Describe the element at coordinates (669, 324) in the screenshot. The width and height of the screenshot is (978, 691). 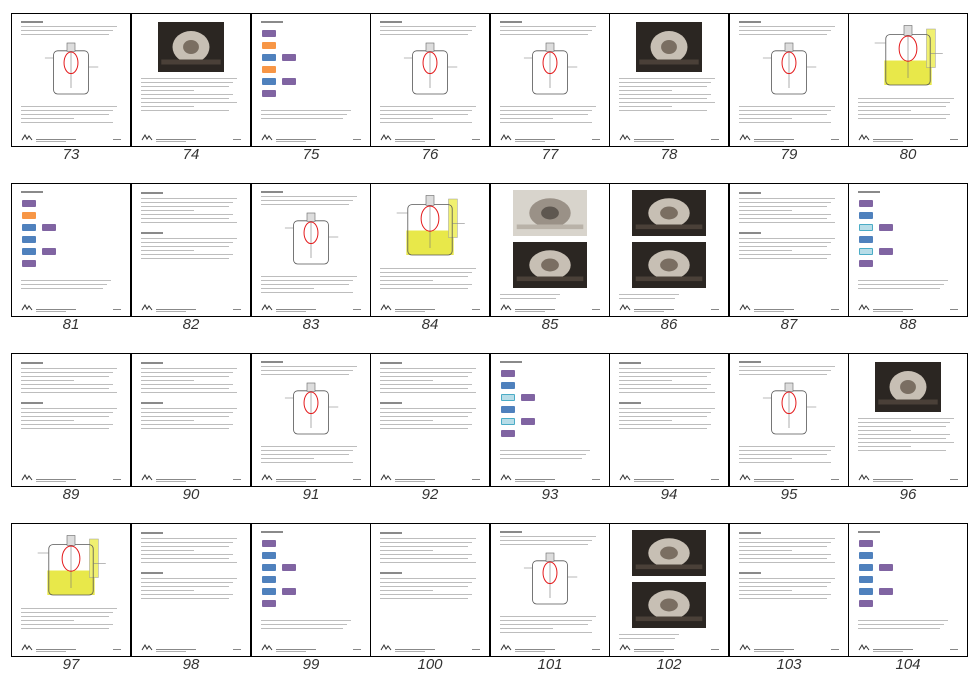
I see `page-number-label: 86` at that location.